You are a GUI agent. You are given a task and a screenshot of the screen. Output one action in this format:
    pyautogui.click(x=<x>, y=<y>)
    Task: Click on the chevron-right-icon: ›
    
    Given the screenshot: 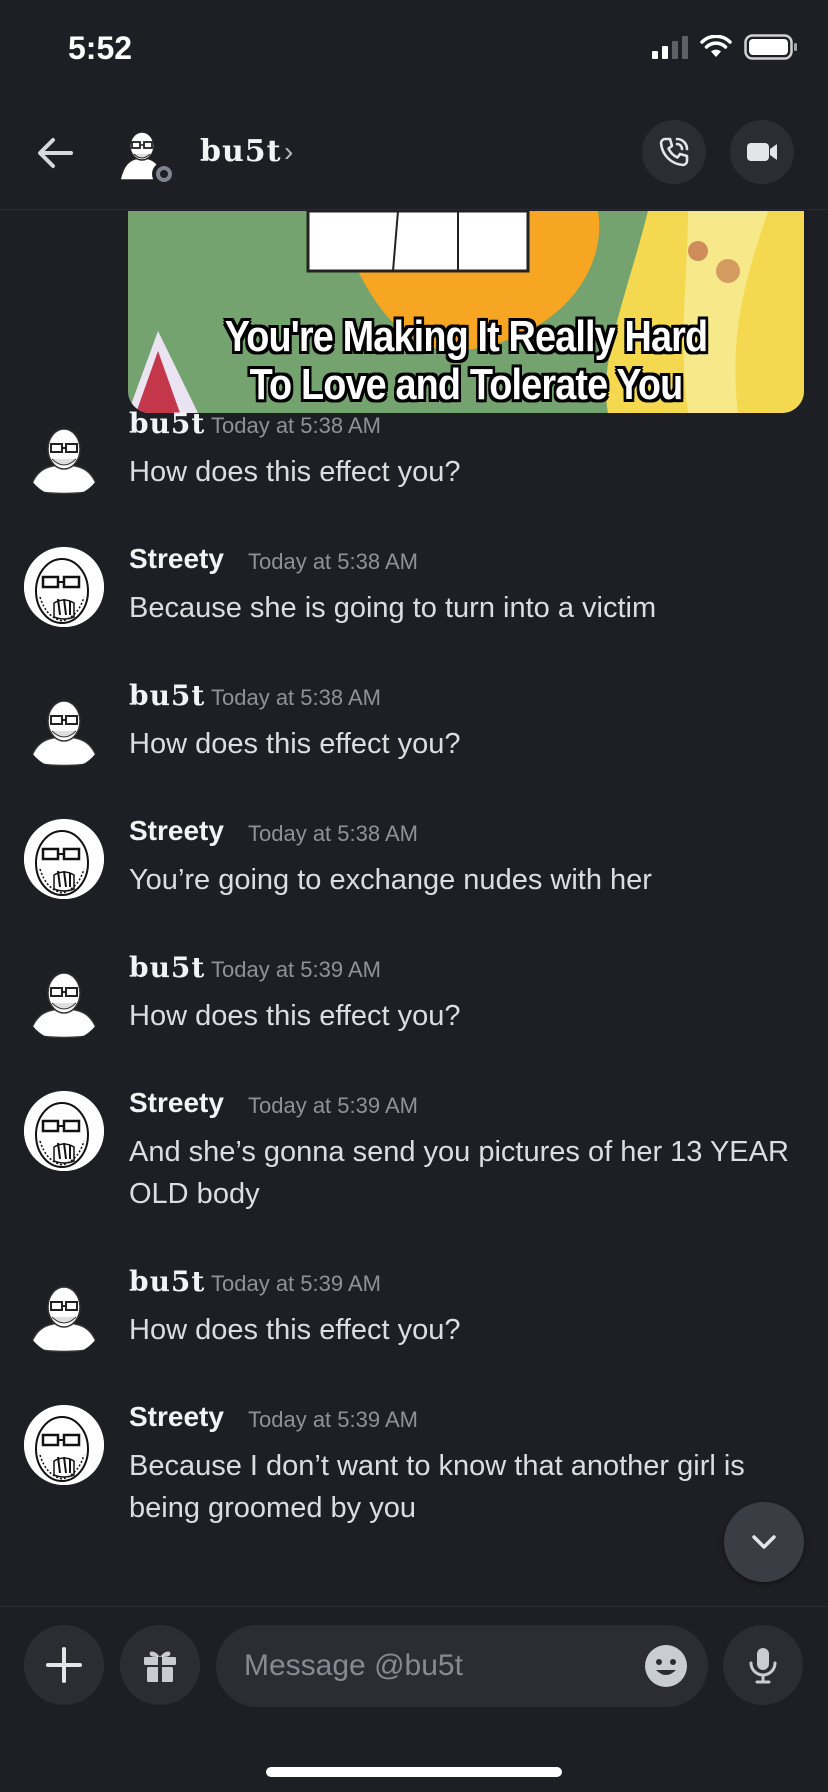 What is the action you would take?
    pyautogui.click(x=288, y=152)
    